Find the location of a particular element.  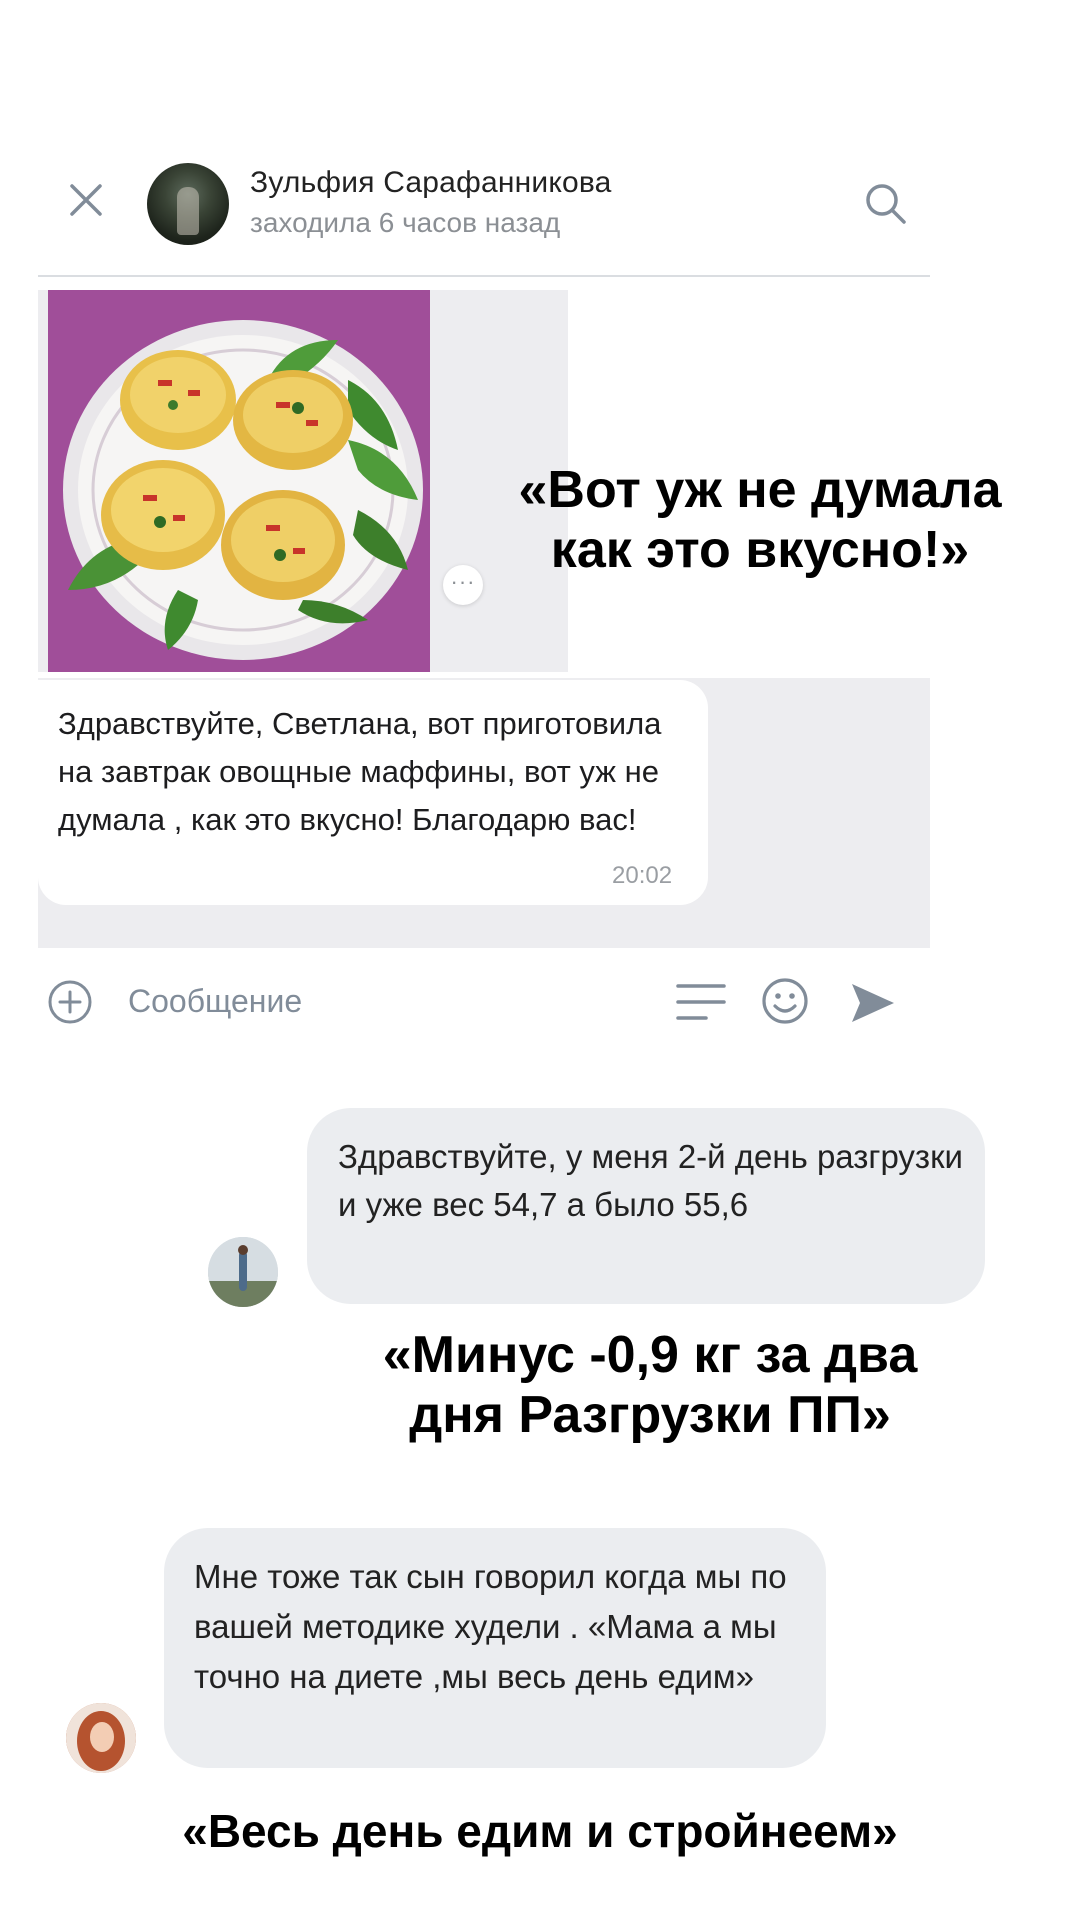

header-divider is located at coordinates (484, 276).